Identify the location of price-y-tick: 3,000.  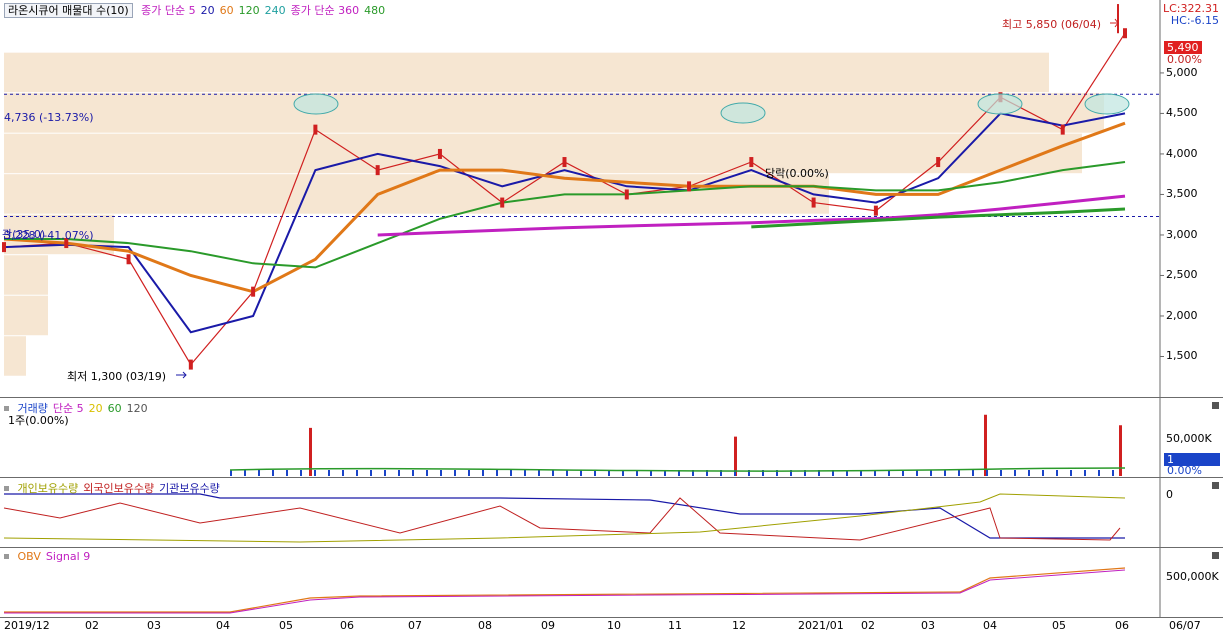
(1182, 234).